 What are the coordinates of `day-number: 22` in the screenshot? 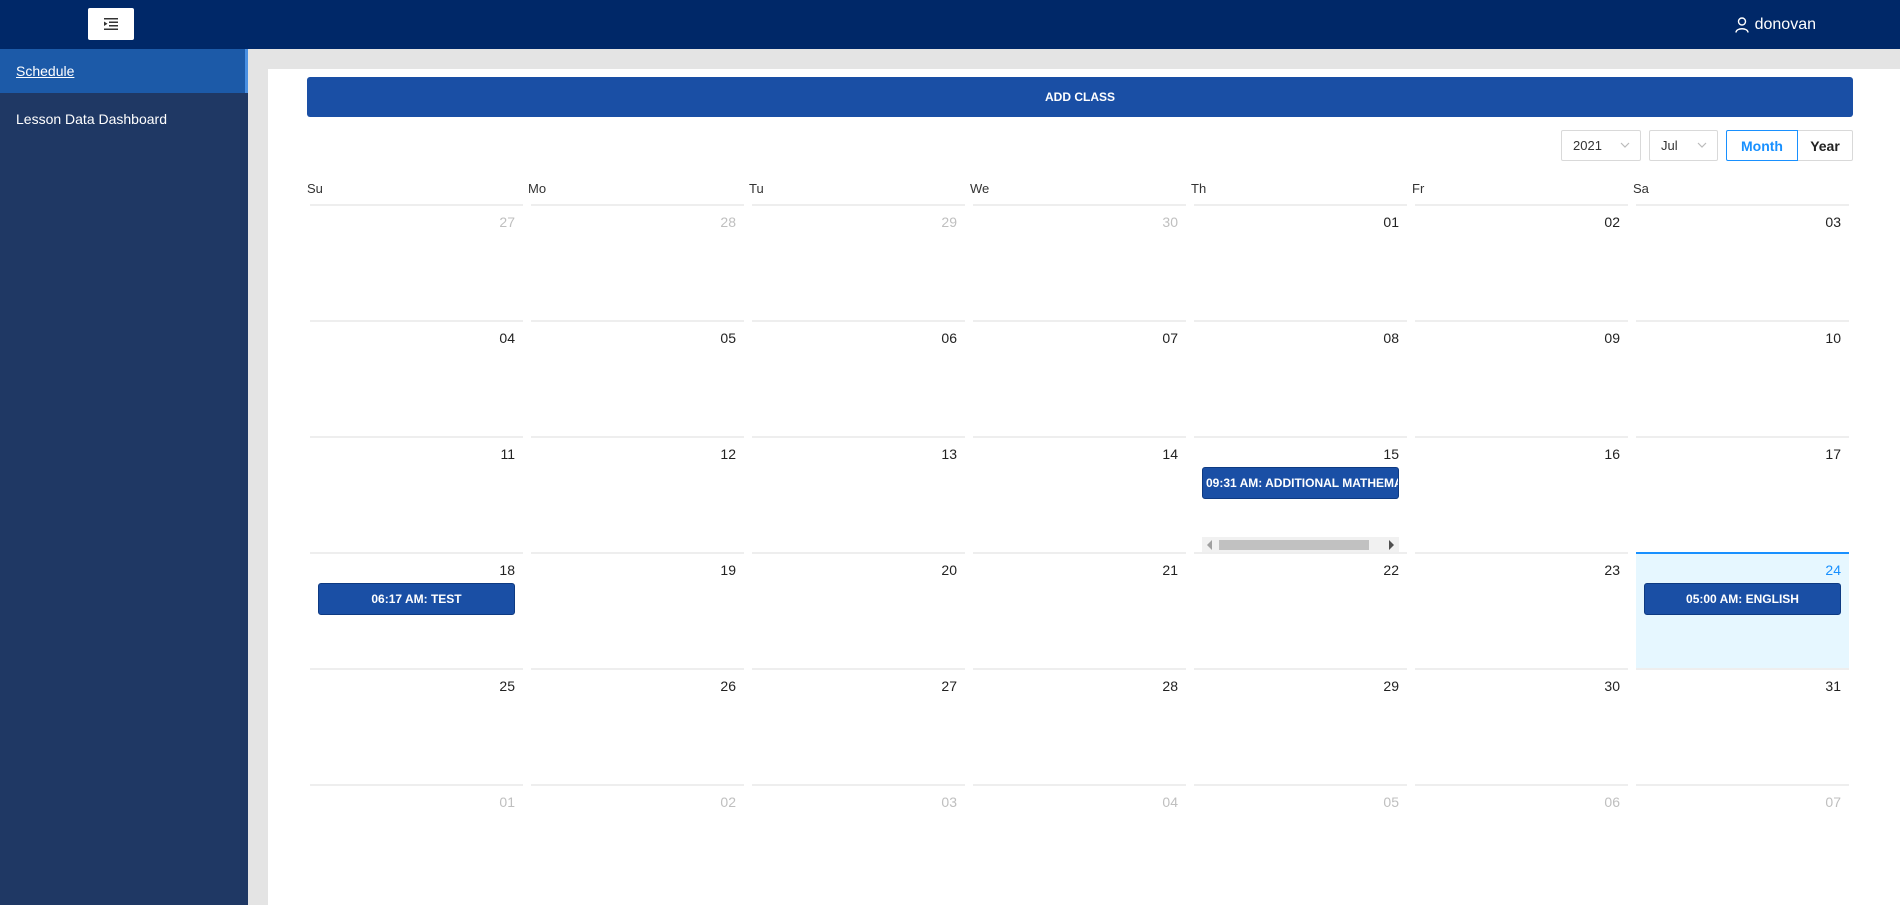 It's located at (1391, 570).